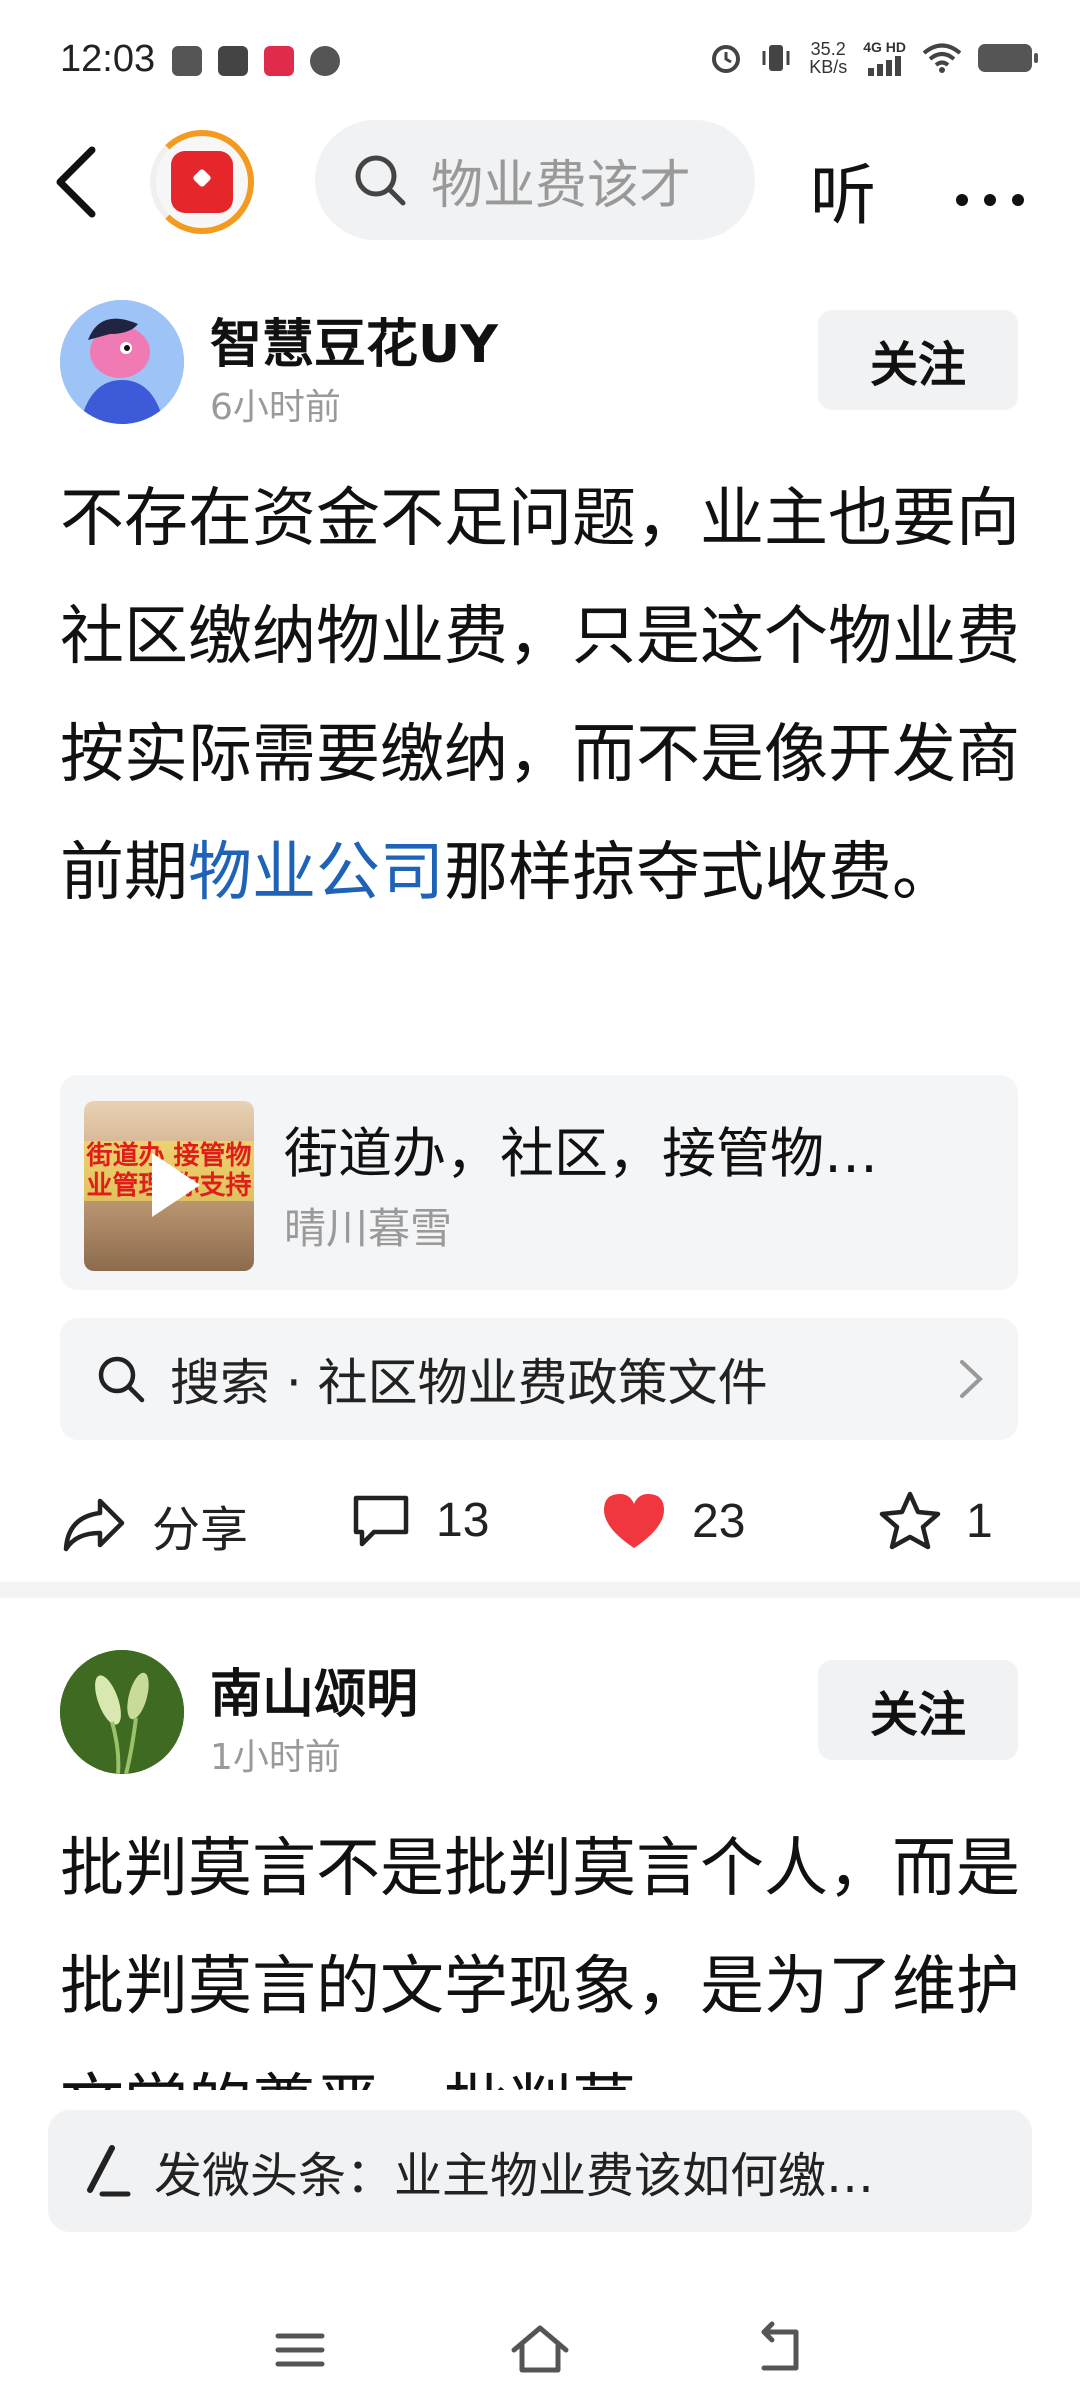  Describe the element at coordinates (176, 1185) in the screenshot. I see `play-icon` at that location.